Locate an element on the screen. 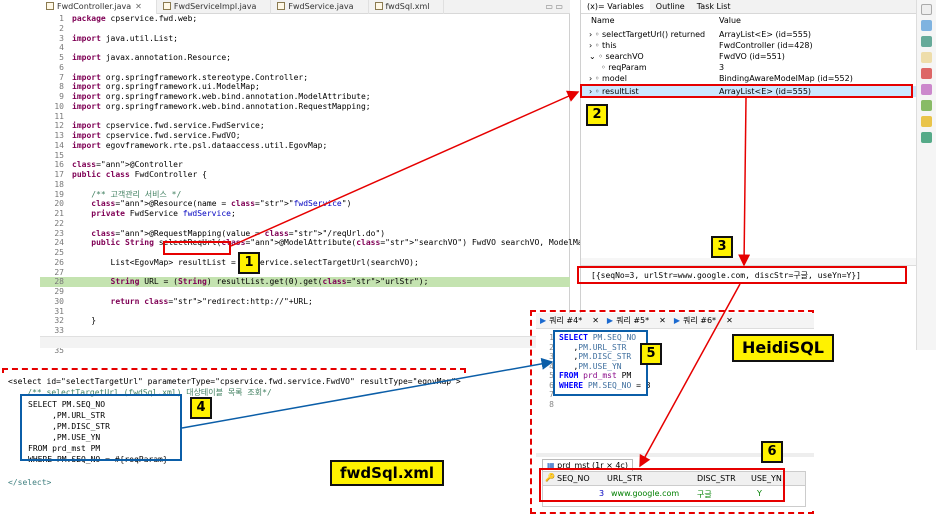  code-line: 33 is located at coordinates (305, 331).